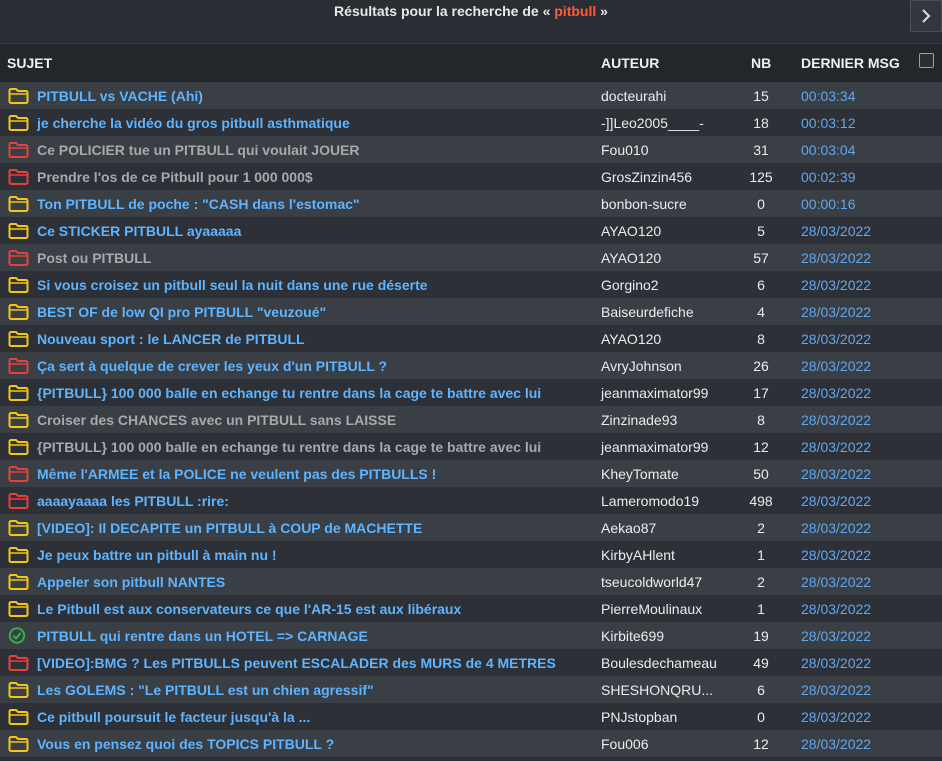 The image size is (942, 761). I want to click on table-header: SUJET AUTEUR NB DERNIER MSG, so click(471, 62).